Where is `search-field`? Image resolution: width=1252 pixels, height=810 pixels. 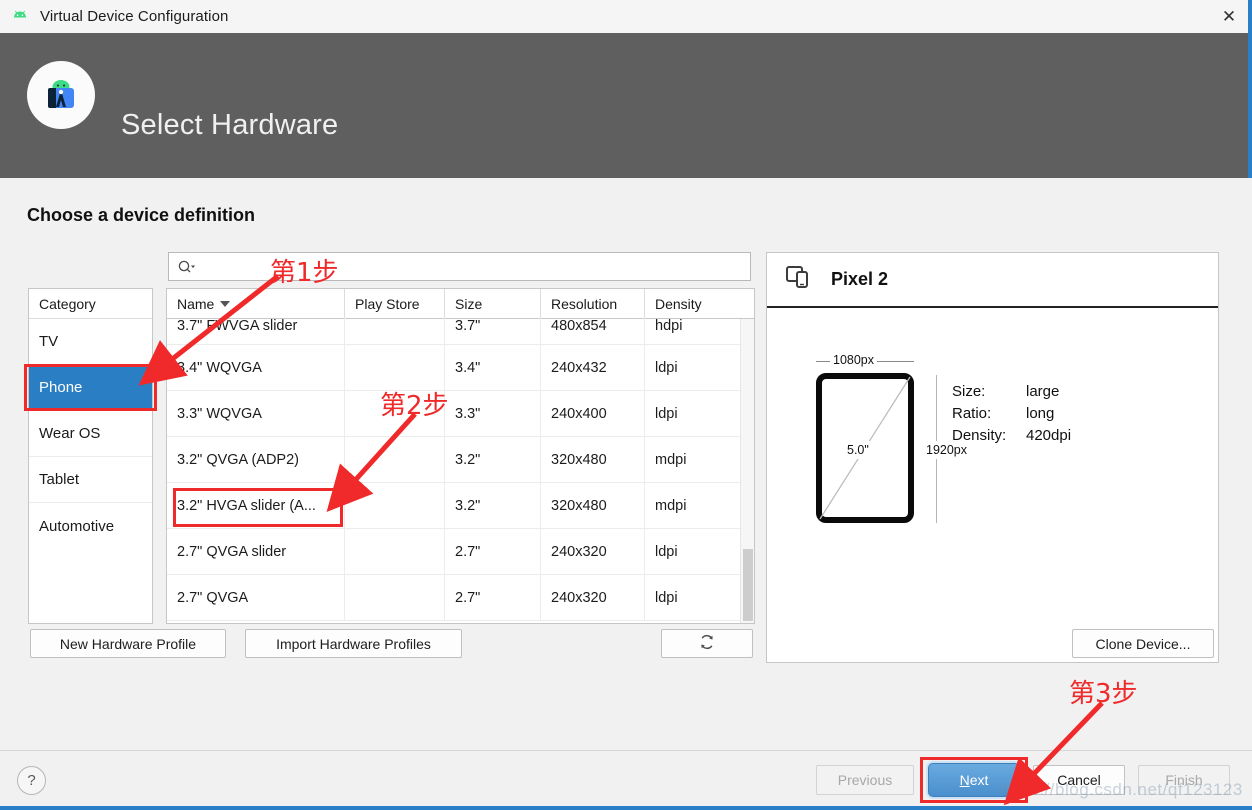 search-field is located at coordinates (459, 266).